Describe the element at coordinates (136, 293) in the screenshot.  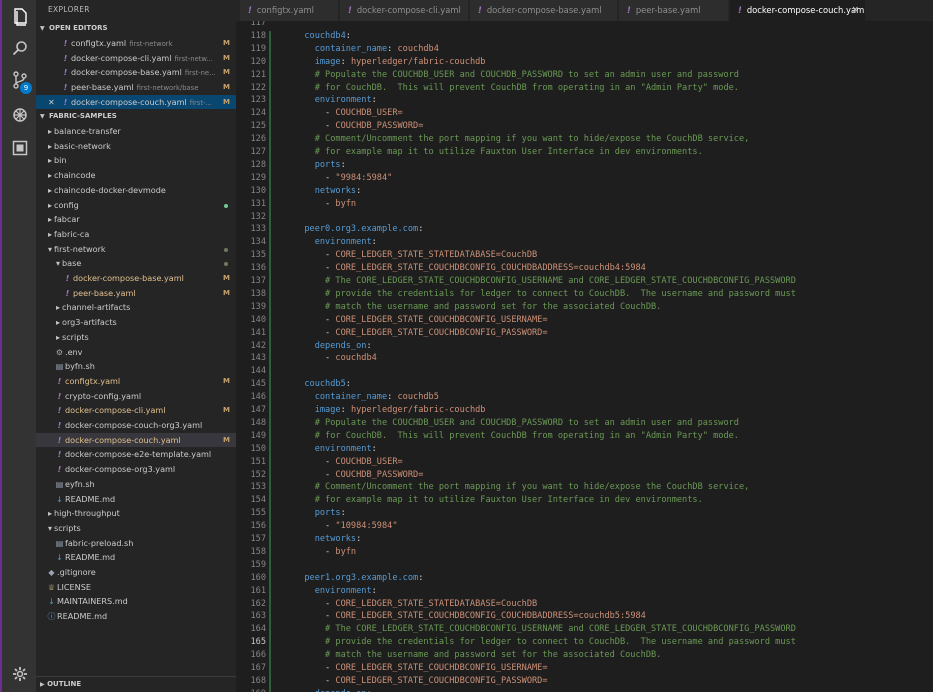
I see `file-item: ! peer-base.yaml M` at that location.